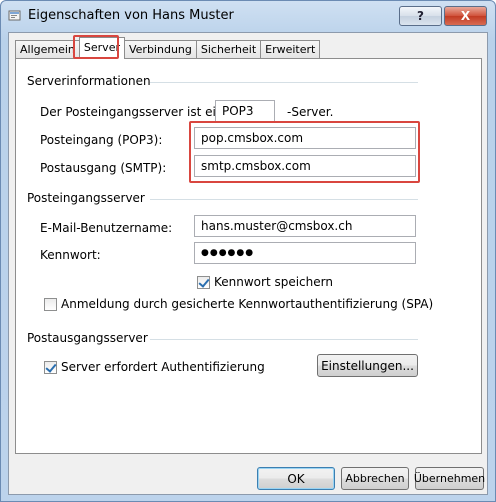 Image resolution: width=496 pixels, height=502 pixels. I want to click on help-icon: ?, so click(420, 16).